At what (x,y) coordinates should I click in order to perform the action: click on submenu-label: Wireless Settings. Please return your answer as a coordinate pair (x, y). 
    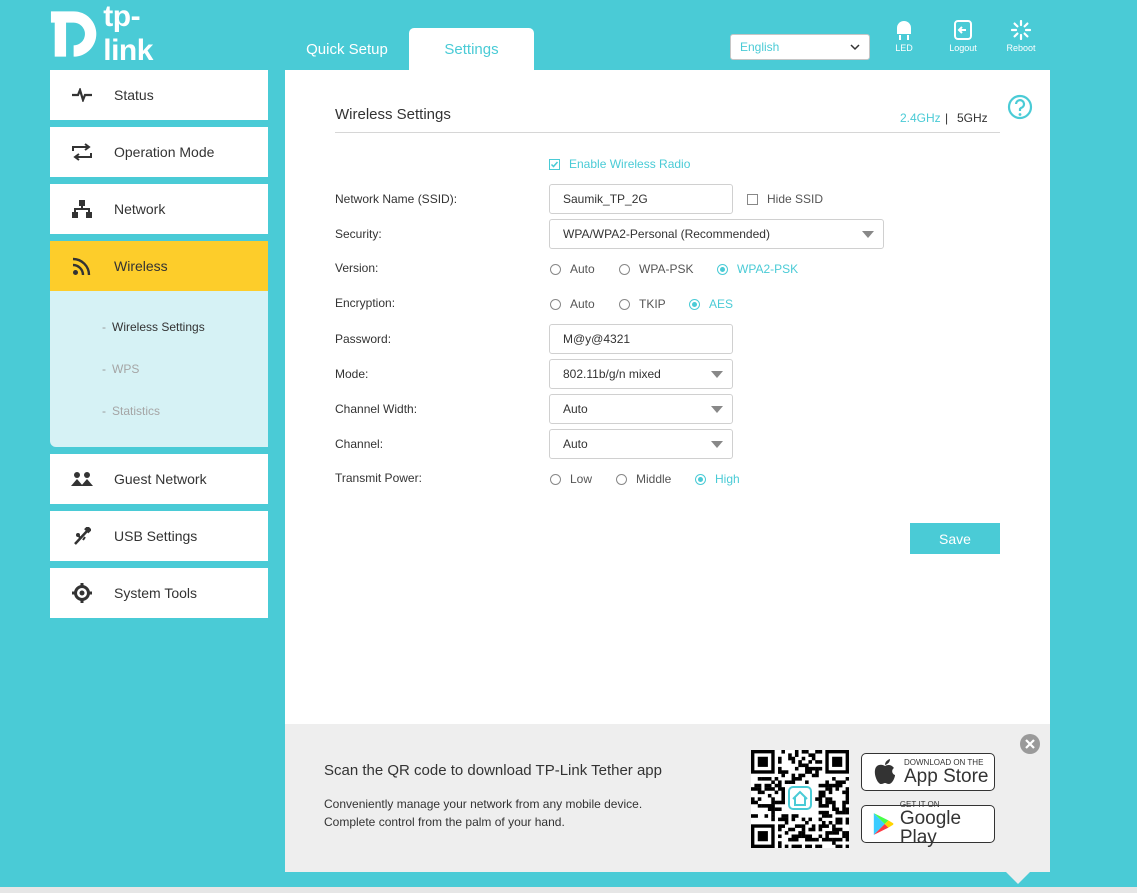
    Looking at the image, I should click on (158, 327).